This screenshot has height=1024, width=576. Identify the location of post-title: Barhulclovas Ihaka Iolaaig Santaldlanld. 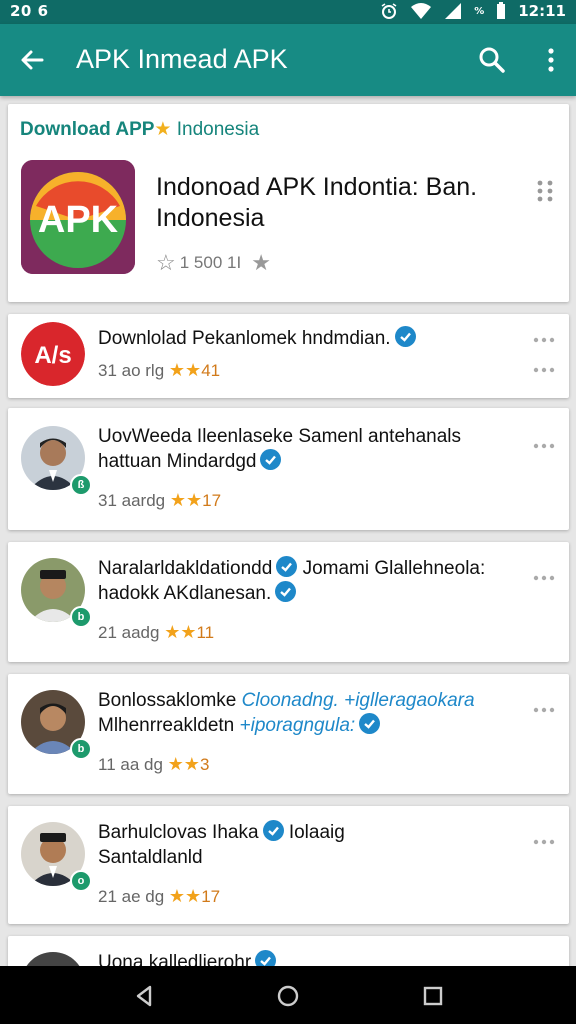
(308, 845).